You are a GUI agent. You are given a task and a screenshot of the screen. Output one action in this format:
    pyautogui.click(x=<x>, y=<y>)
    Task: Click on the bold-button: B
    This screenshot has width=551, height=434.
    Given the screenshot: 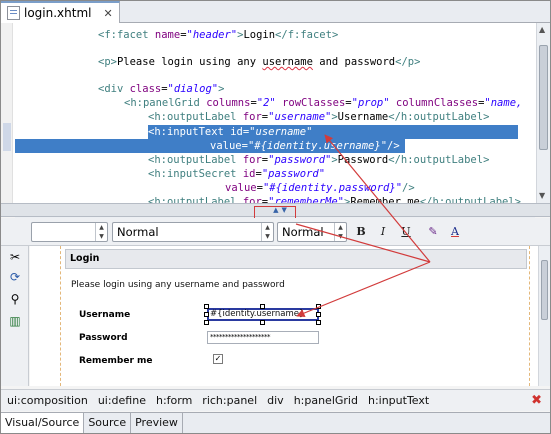 What is the action you would take?
    pyautogui.click(x=361, y=232)
    